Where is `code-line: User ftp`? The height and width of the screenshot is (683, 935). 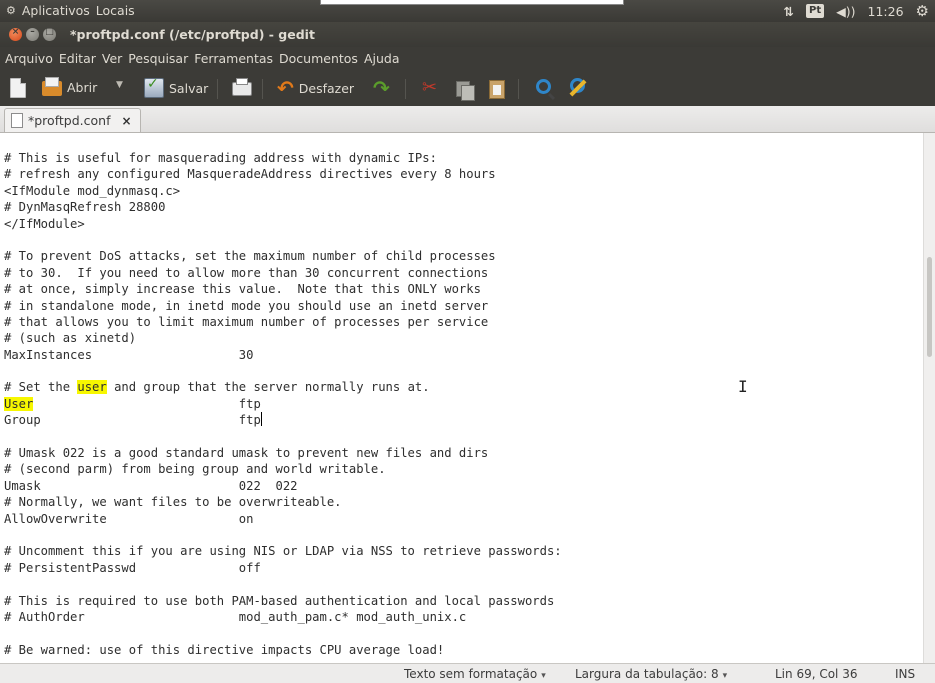
code-line: User ftp is located at coordinates (132, 403).